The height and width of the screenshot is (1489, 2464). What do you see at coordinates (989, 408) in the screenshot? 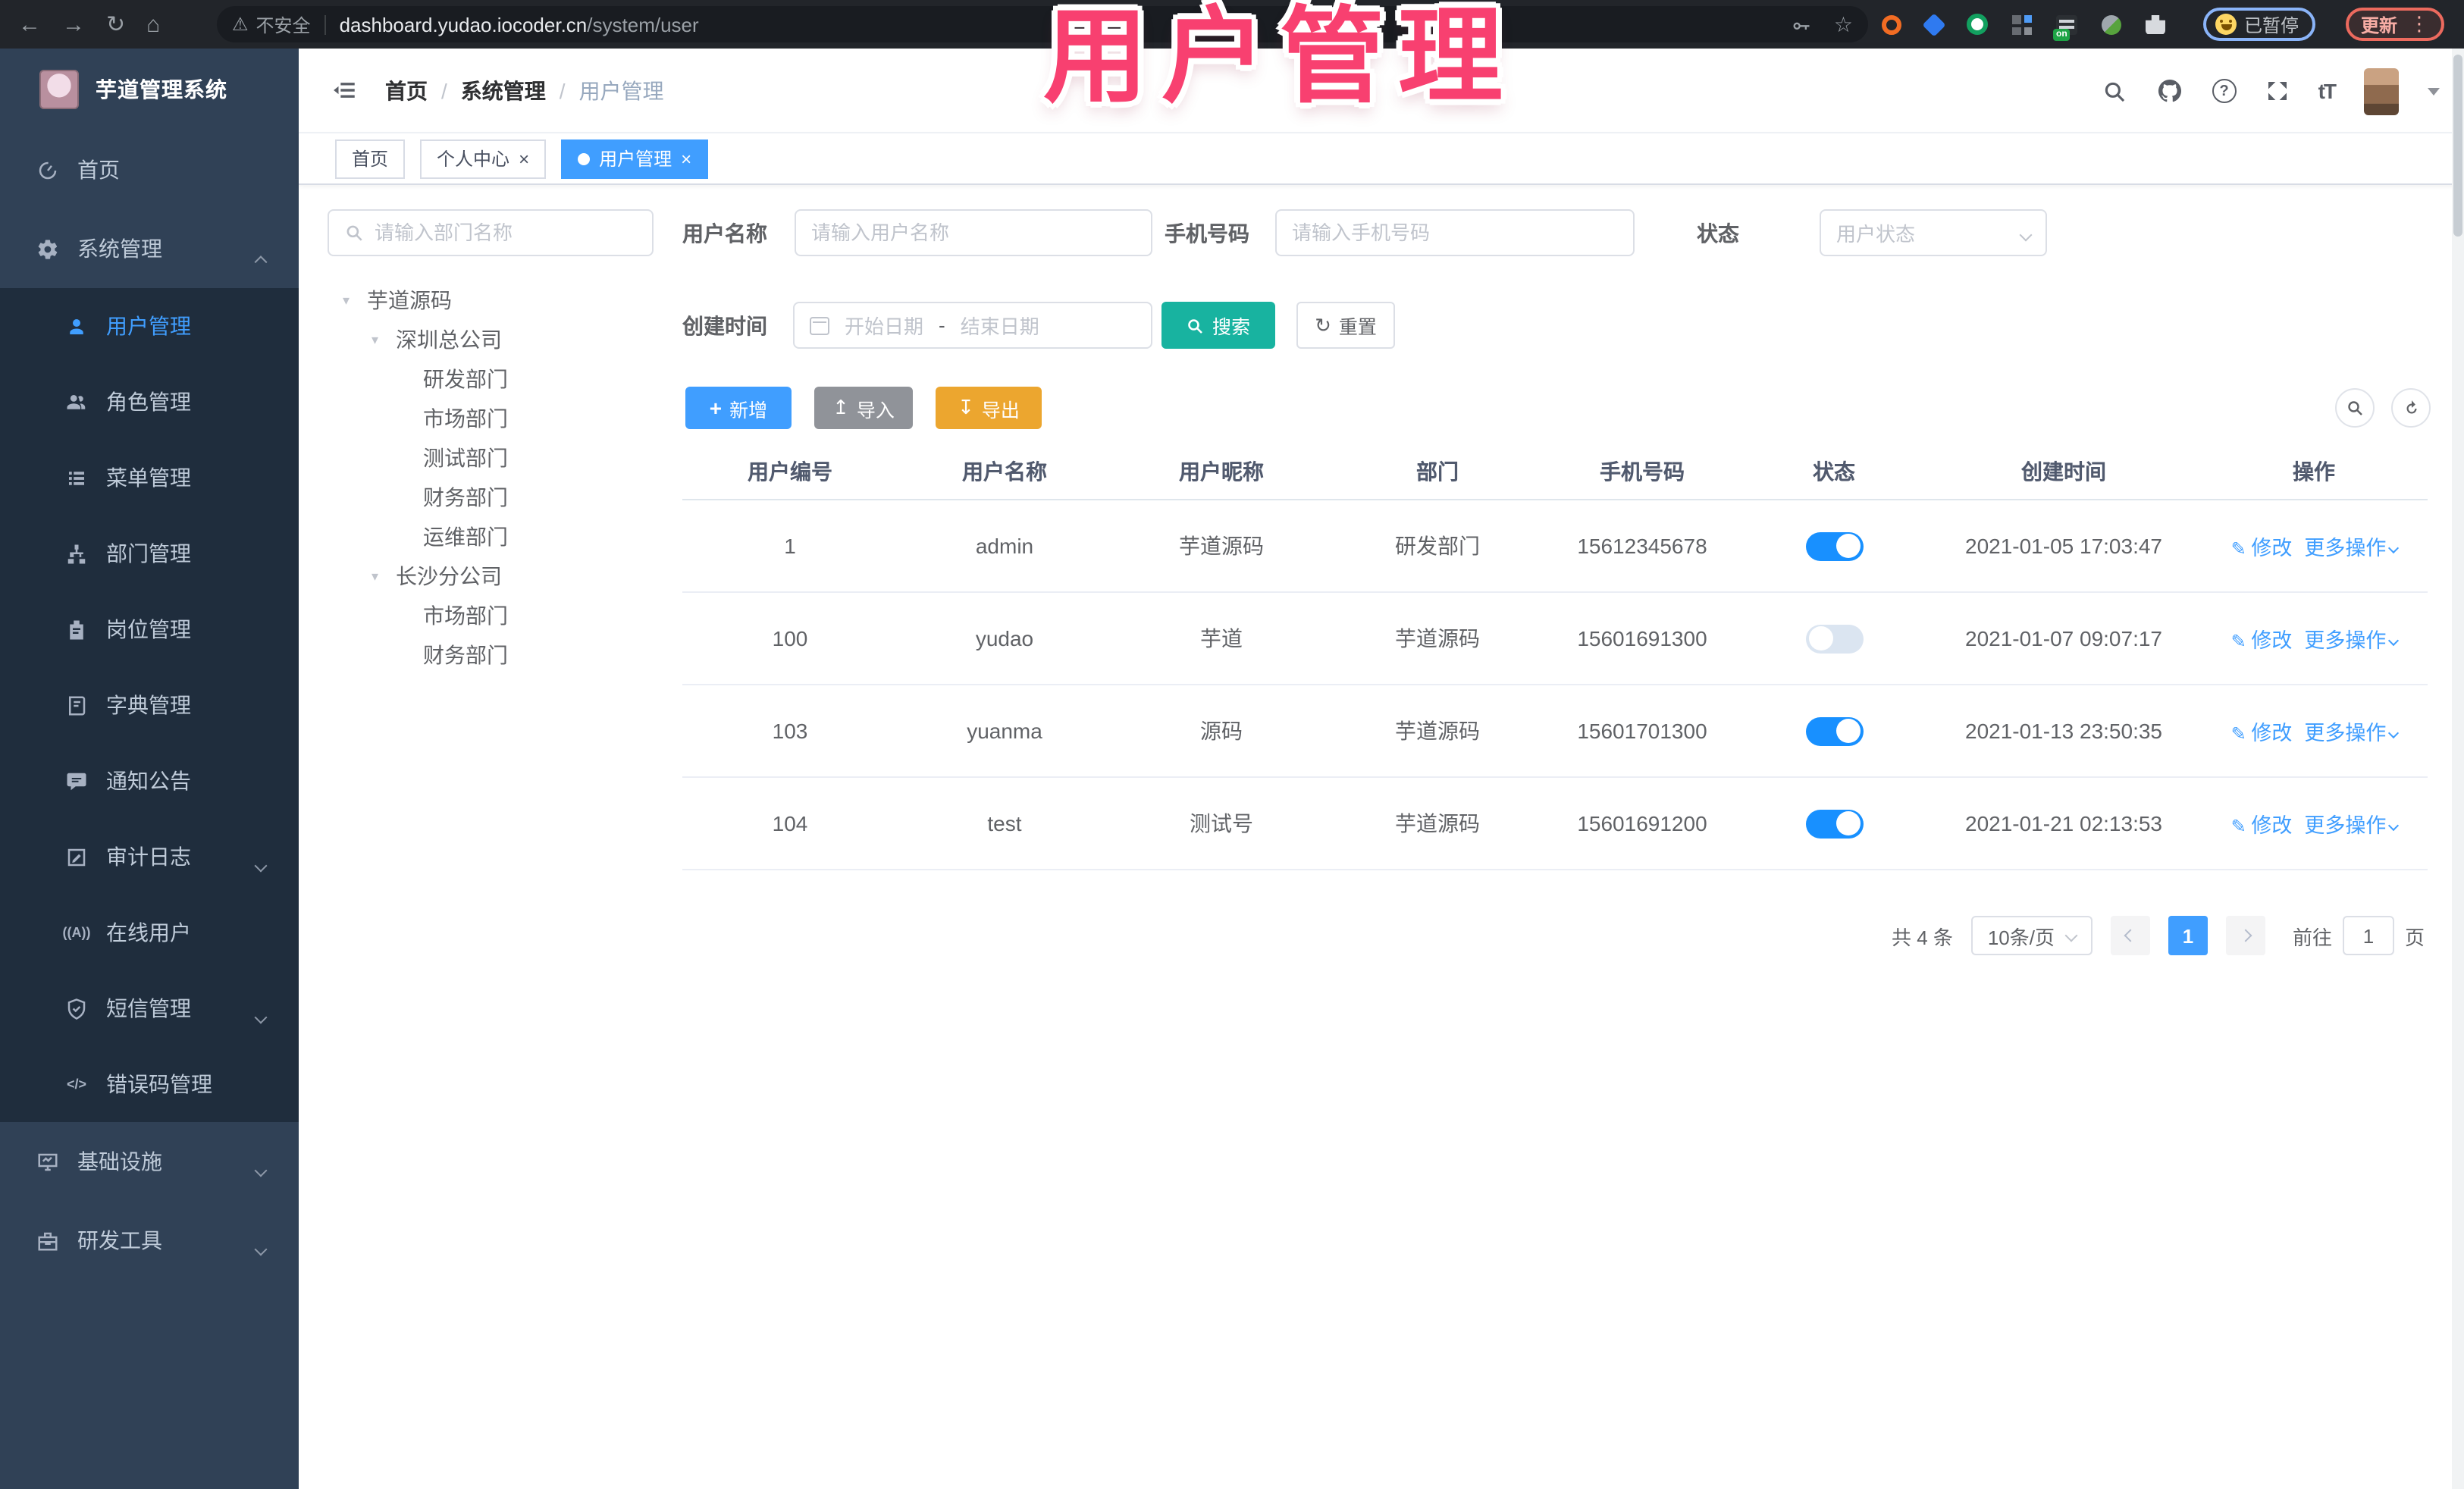
I see `export-button: 导出` at bounding box center [989, 408].